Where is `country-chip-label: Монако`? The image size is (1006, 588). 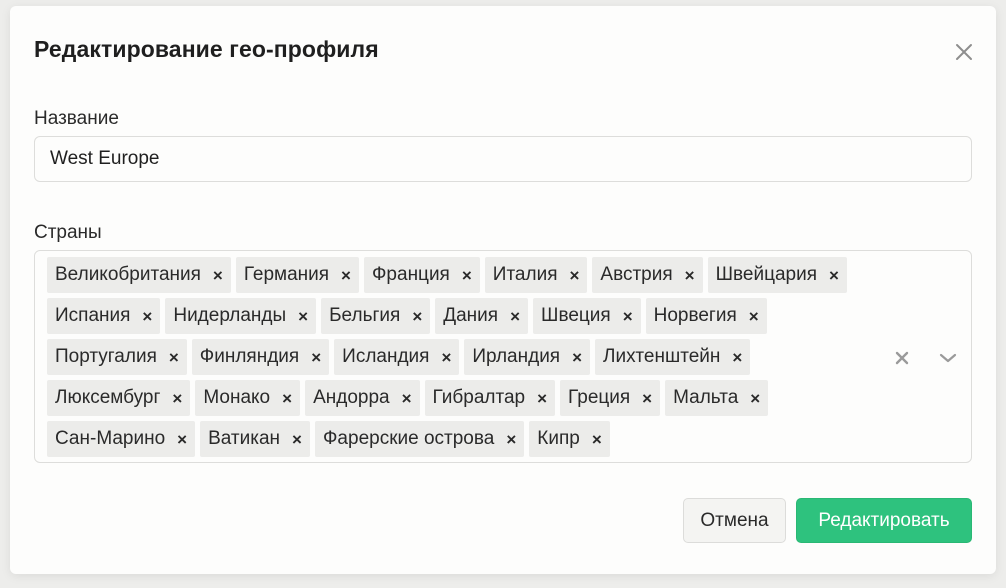
country-chip-label: Монако is located at coordinates (237, 397).